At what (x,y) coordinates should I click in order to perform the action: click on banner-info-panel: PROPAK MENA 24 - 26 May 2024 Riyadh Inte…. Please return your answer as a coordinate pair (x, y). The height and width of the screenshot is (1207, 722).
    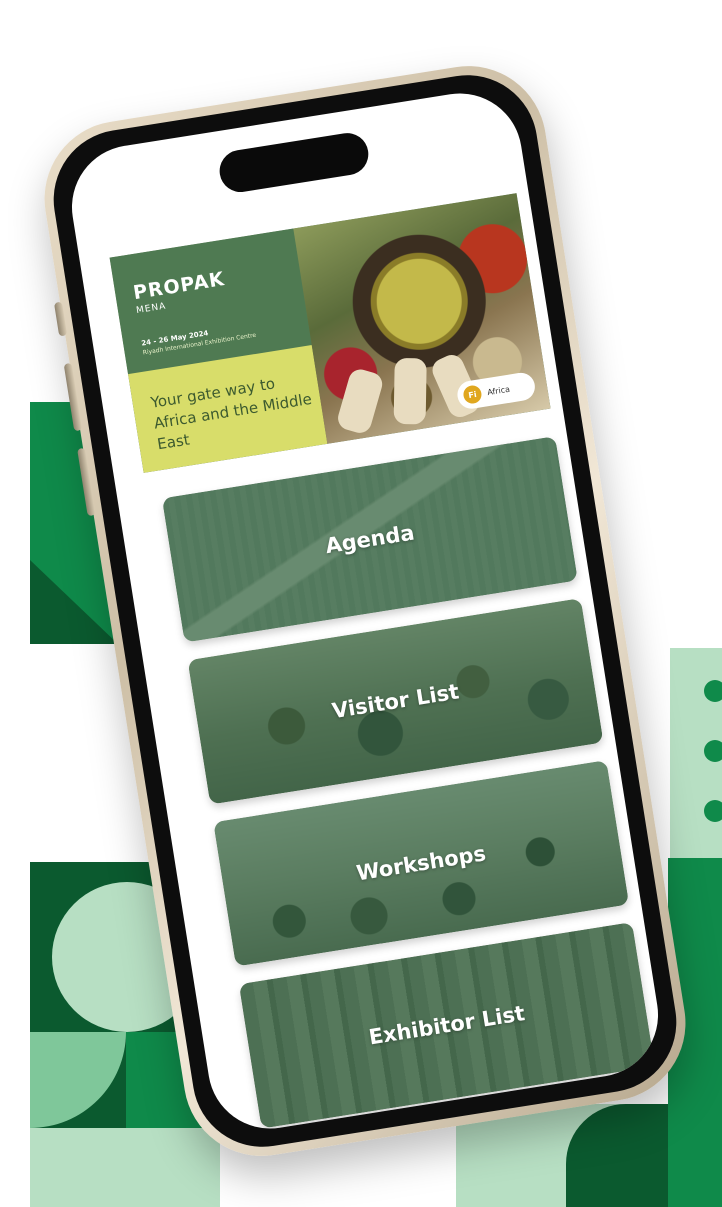
    Looking at the image, I should click on (218, 350).